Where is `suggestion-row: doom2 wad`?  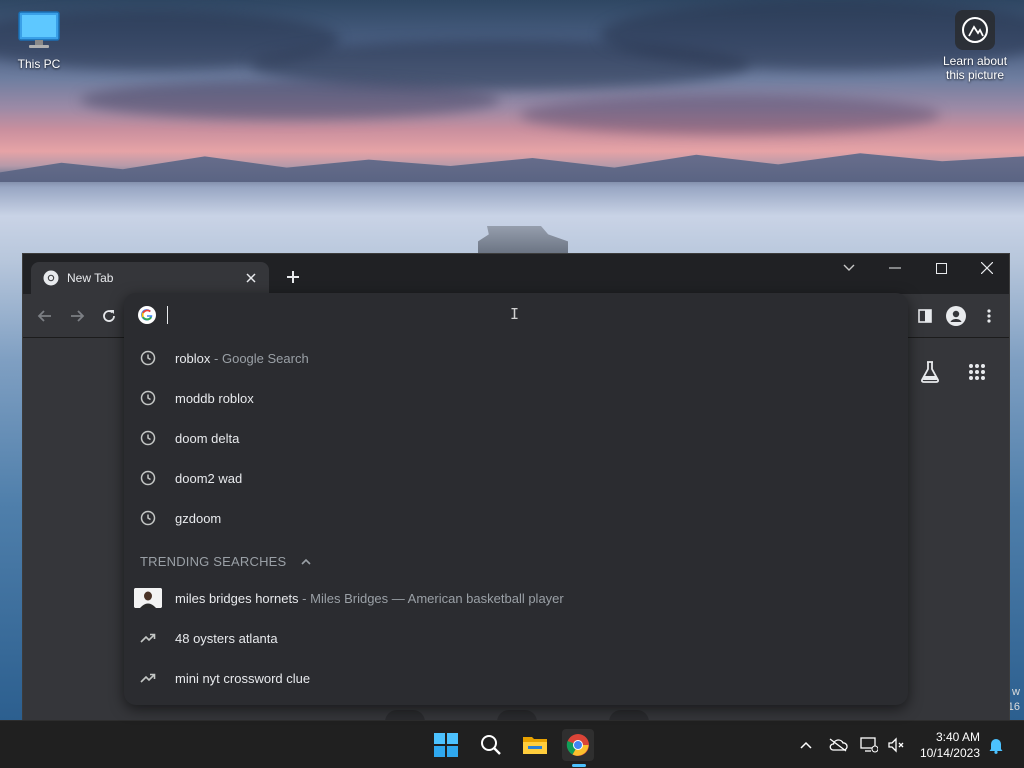 suggestion-row: doom2 wad is located at coordinates (516, 478).